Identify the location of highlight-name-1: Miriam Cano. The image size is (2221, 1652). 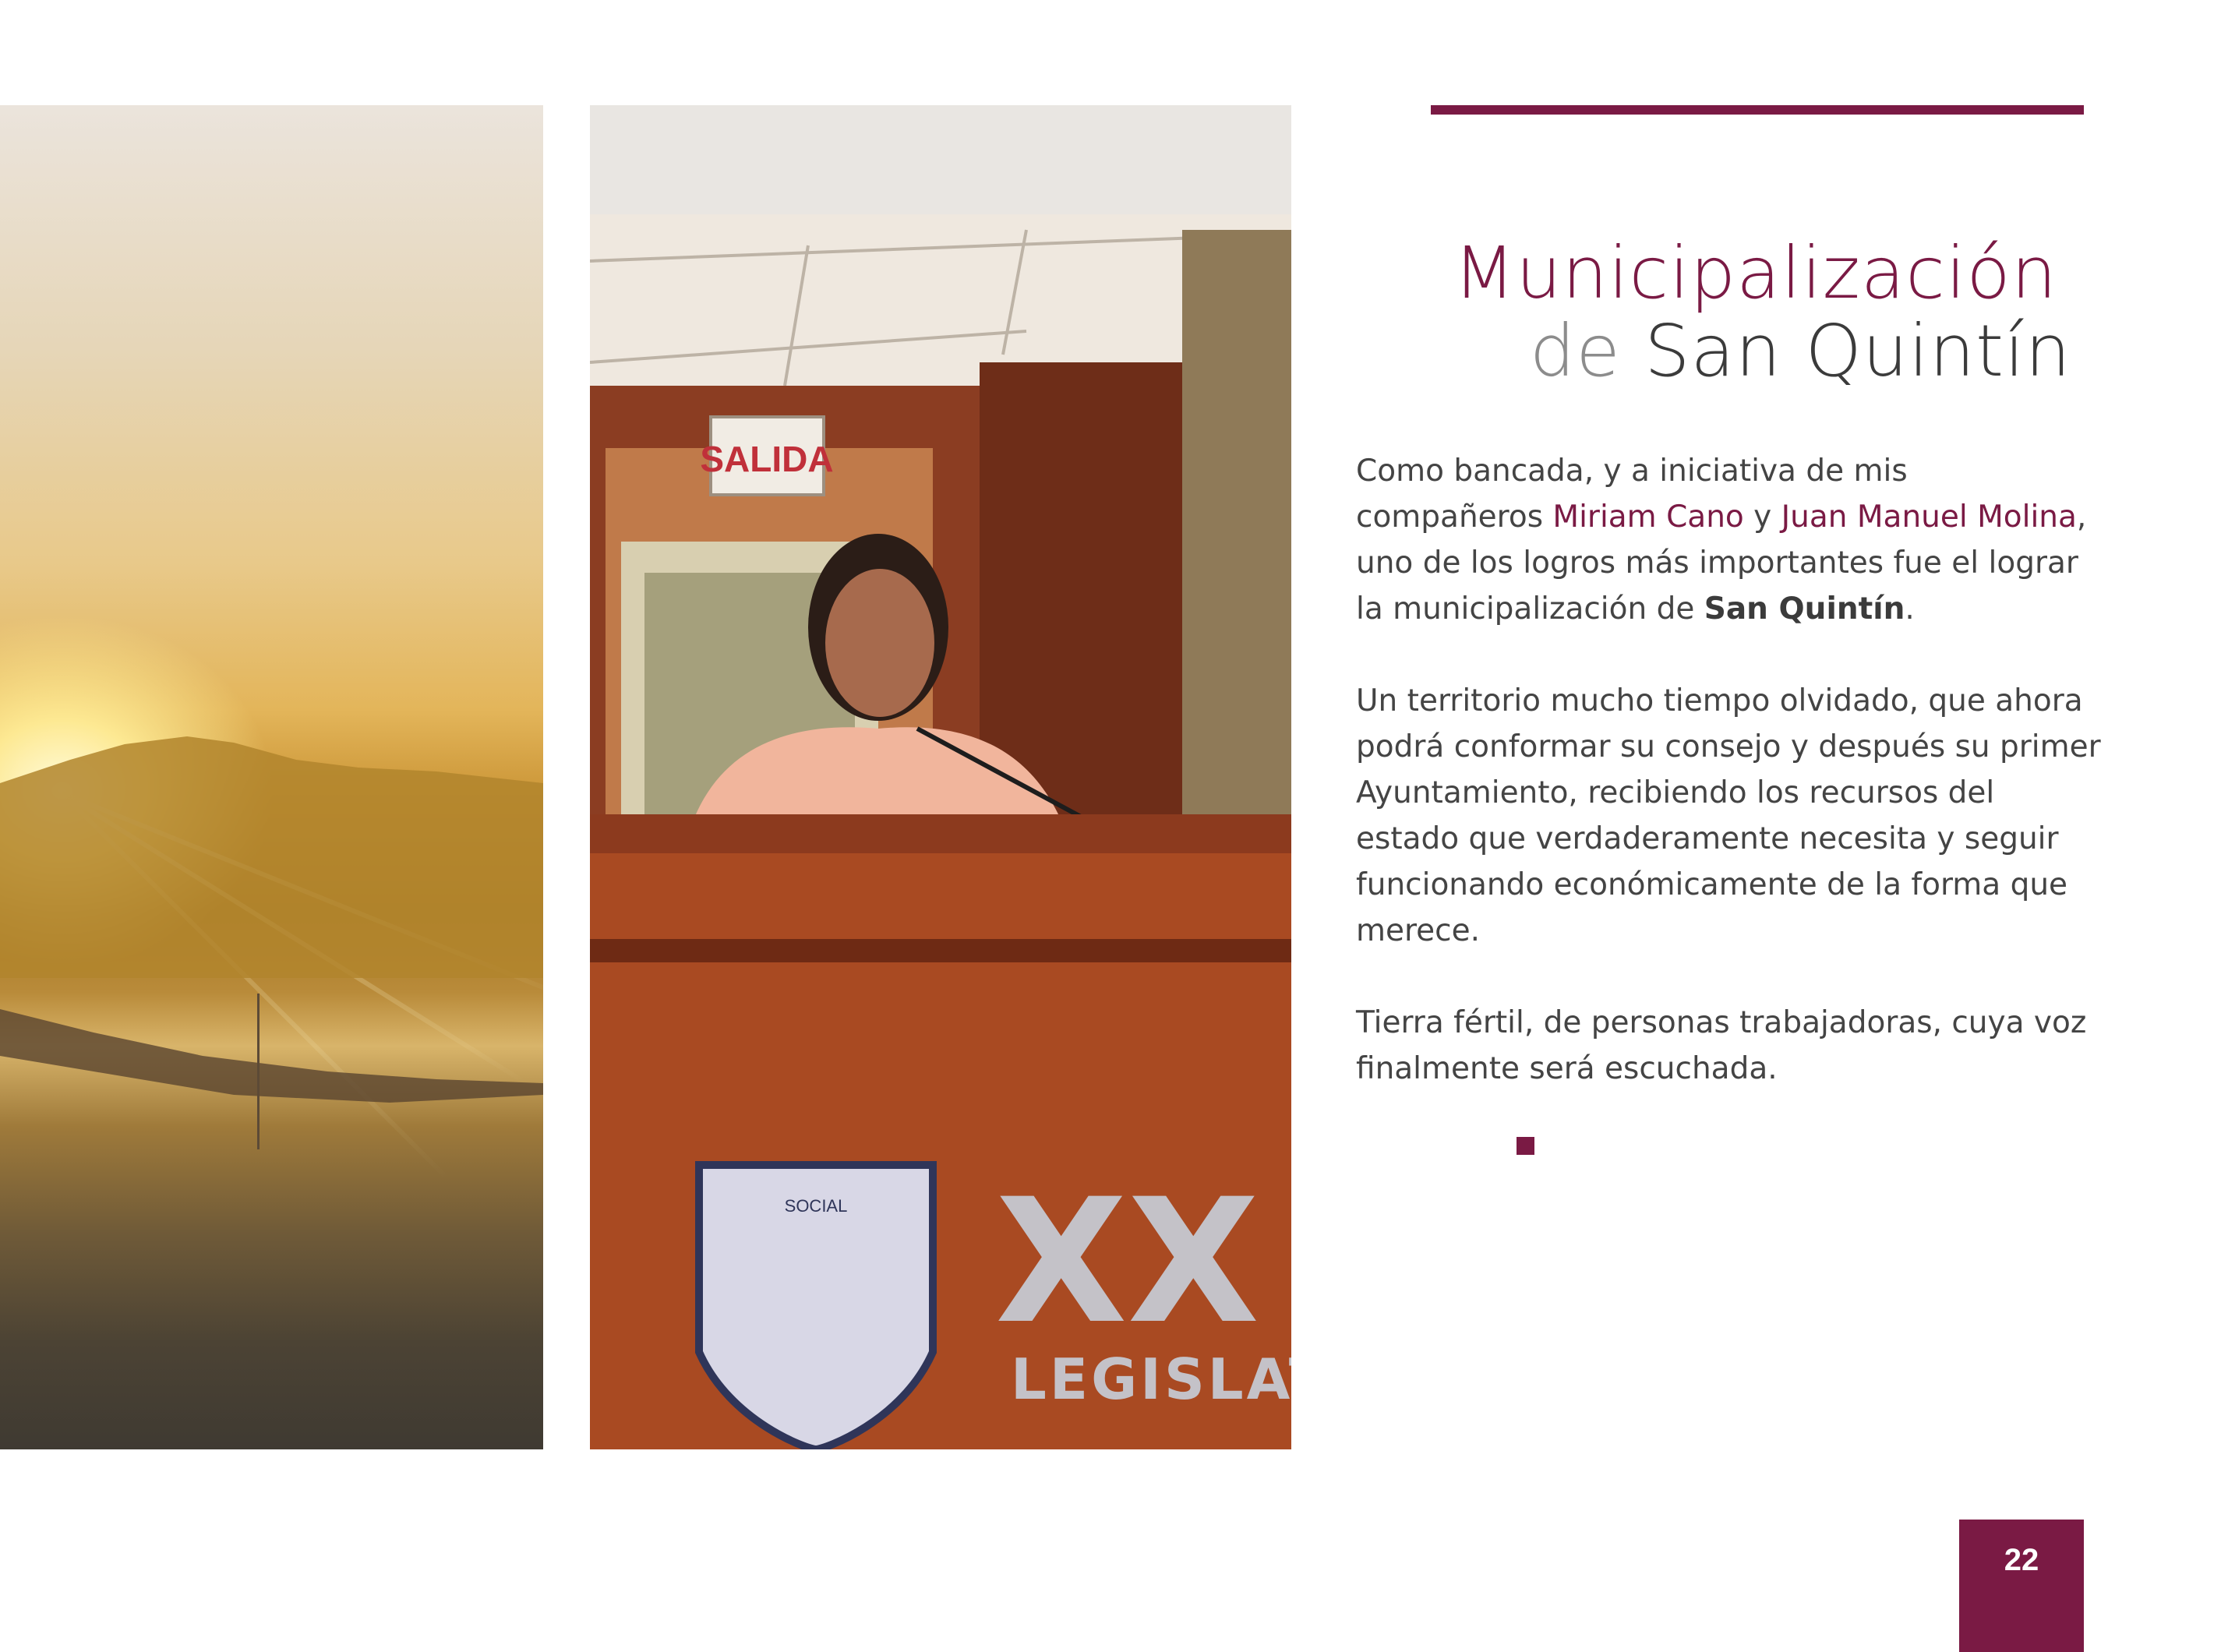
(1648, 517).